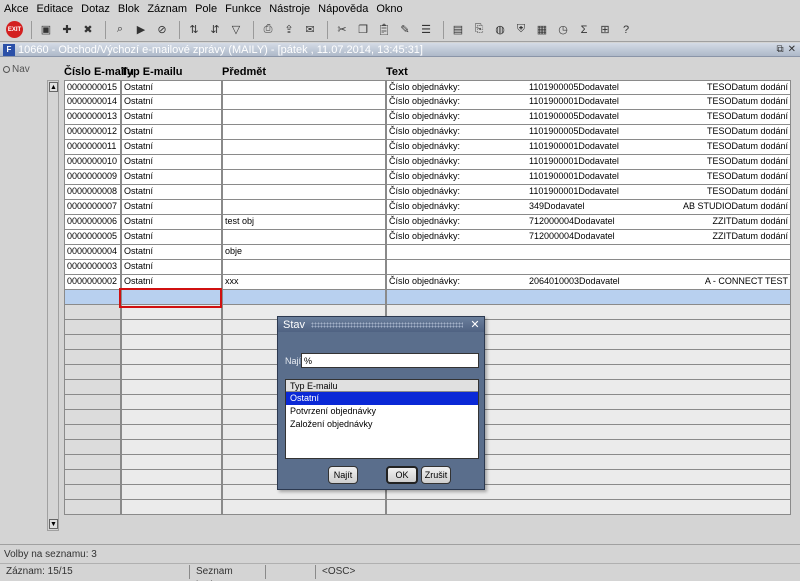 The height and width of the screenshot is (581, 800). What do you see at coordinates (382, 398) in the screenshot?
I see `listbox-option: Ostatní` at bounding box center [382, 398].